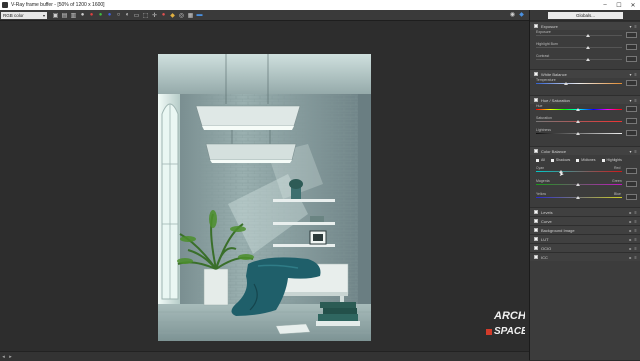  What do you see at coordinates (536, 74) in the screenshot?
I see `white-balance-checkbox` at bounding box center [536, 74].